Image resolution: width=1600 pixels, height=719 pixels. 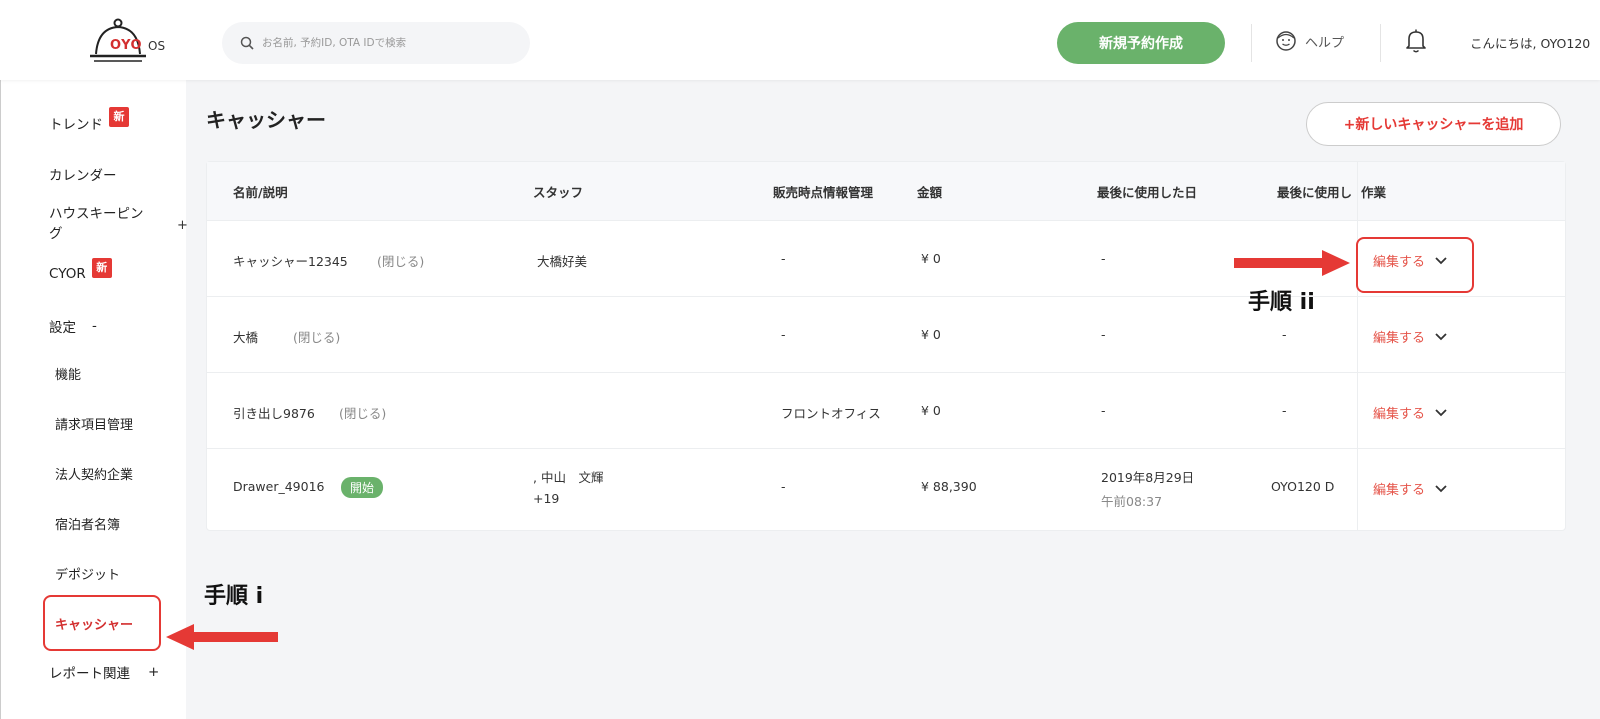 What do you see at coordinates (246, 337) in the screenshot?
I see `cashier-name: 大橋` at bounding box center [246, 337].